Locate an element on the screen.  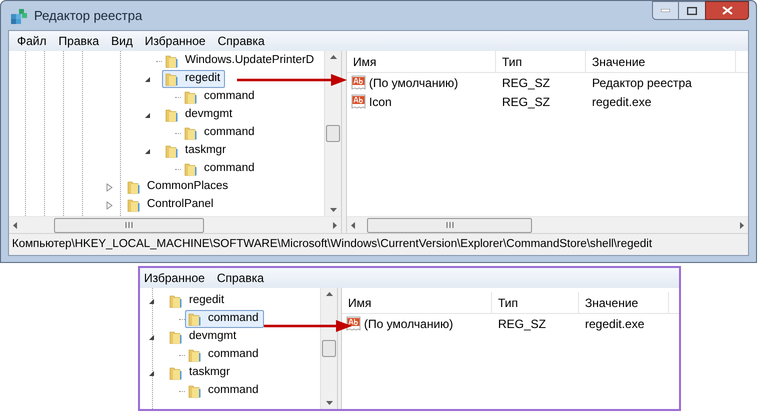
tree-item: ControlPanel is located at coordinates (171, 205).